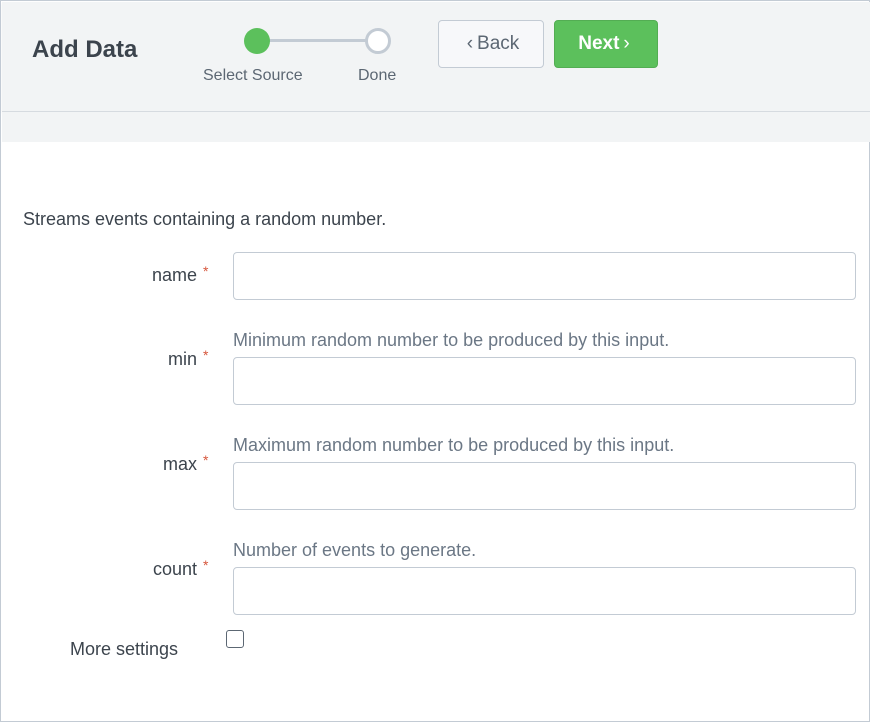  I want to click on max-field, so click(544, 486).